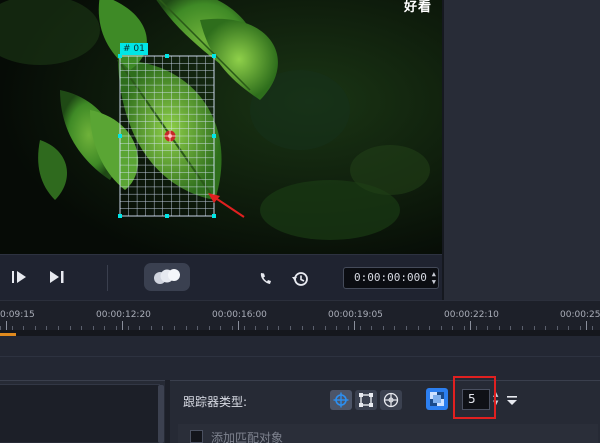 This screenshot has height=443, width=600. I want to click on play-icon, so click(19, 278).